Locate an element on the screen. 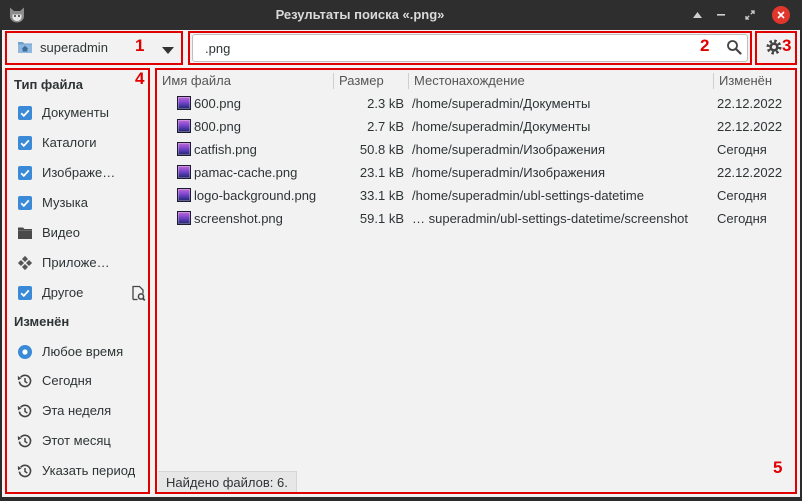 The image size is (802, 501). file-name: 800.png is located at coordinates (217, 126).